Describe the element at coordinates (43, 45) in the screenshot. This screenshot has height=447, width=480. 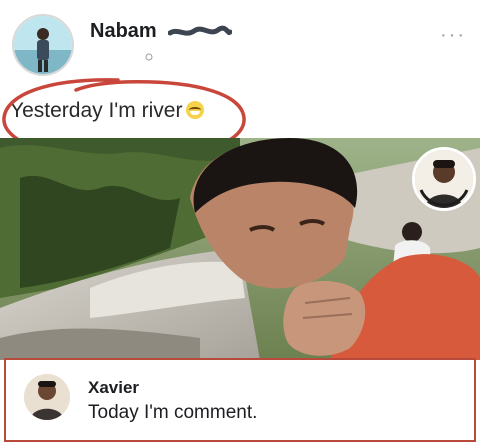
I see `author-avatar` at that location.